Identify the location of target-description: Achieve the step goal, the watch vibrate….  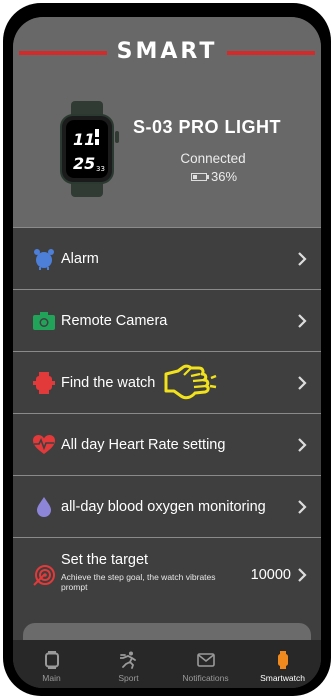
(138, 582).